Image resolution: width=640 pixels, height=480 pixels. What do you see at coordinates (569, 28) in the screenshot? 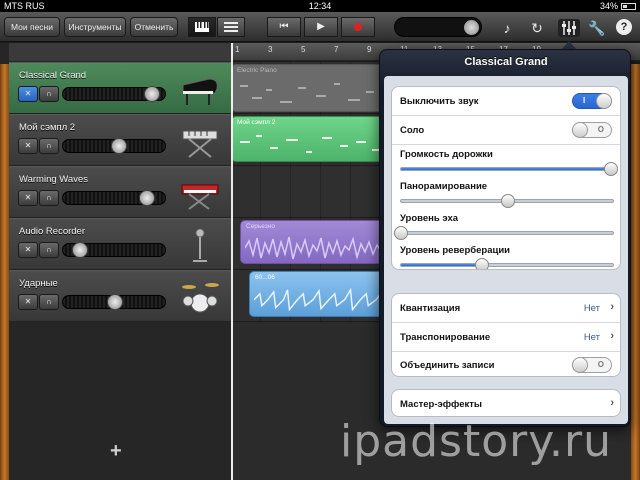
I see `mixer-icon` at bounding box center [569, 28].